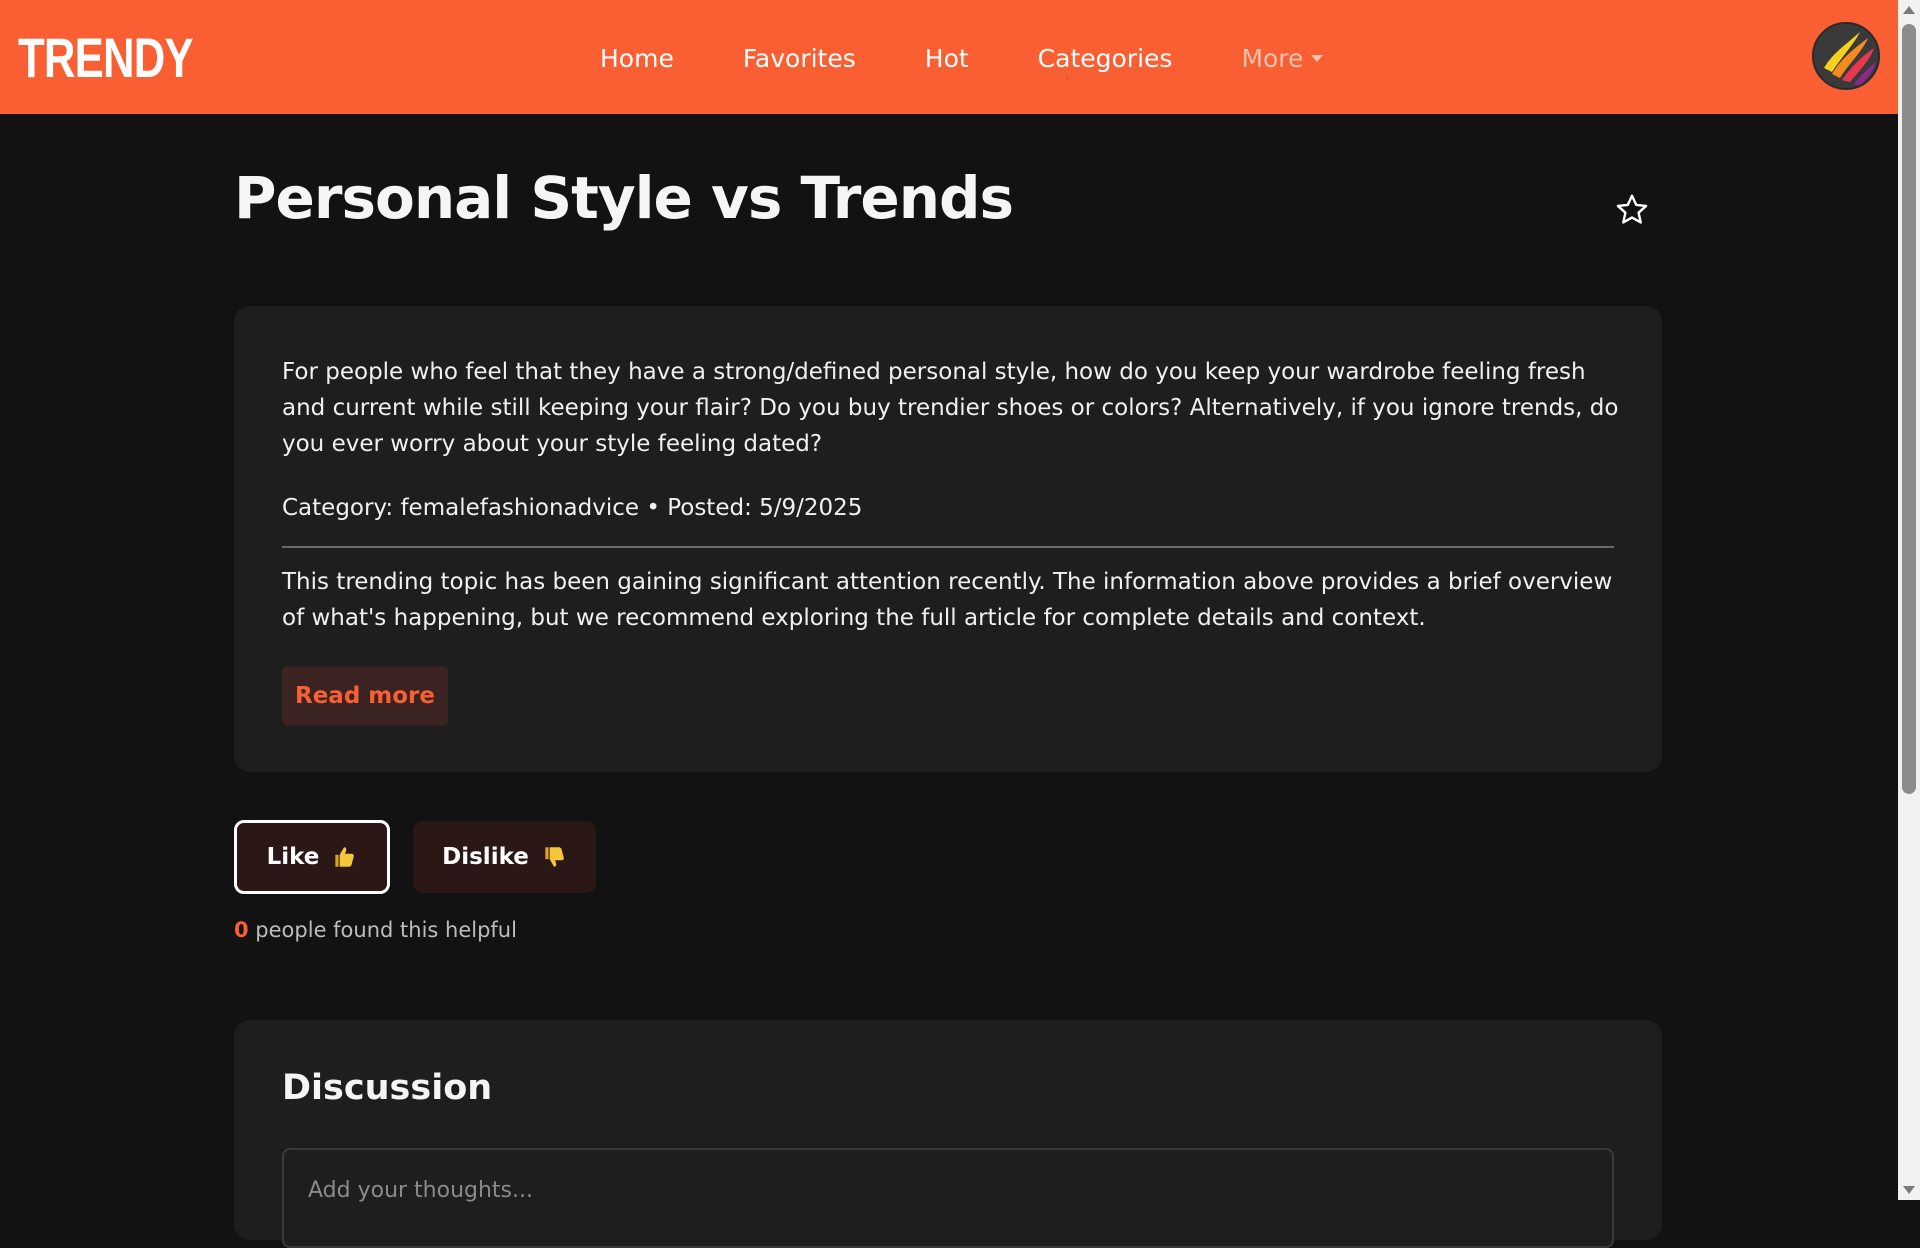 This screenshot has width=1920, height=1248. I want to click on chevron-down-icon, so click(1317, 58).